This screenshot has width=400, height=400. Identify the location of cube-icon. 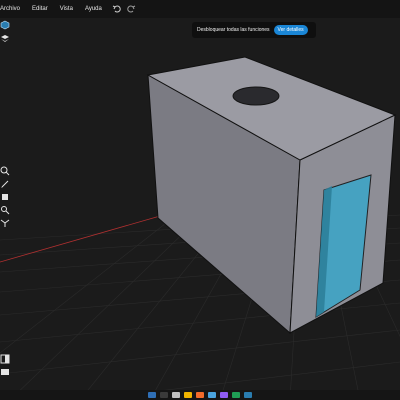
(5, 25).